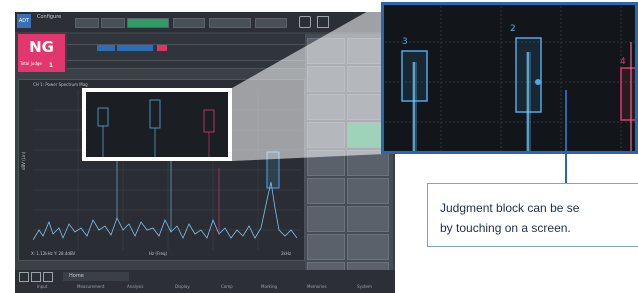 The width and height of the screenshot is (638, 293). Describe the element at coordinates (505, 228) in the screenshot. I see `callout-line-2: by touching on a screen.` at that location.